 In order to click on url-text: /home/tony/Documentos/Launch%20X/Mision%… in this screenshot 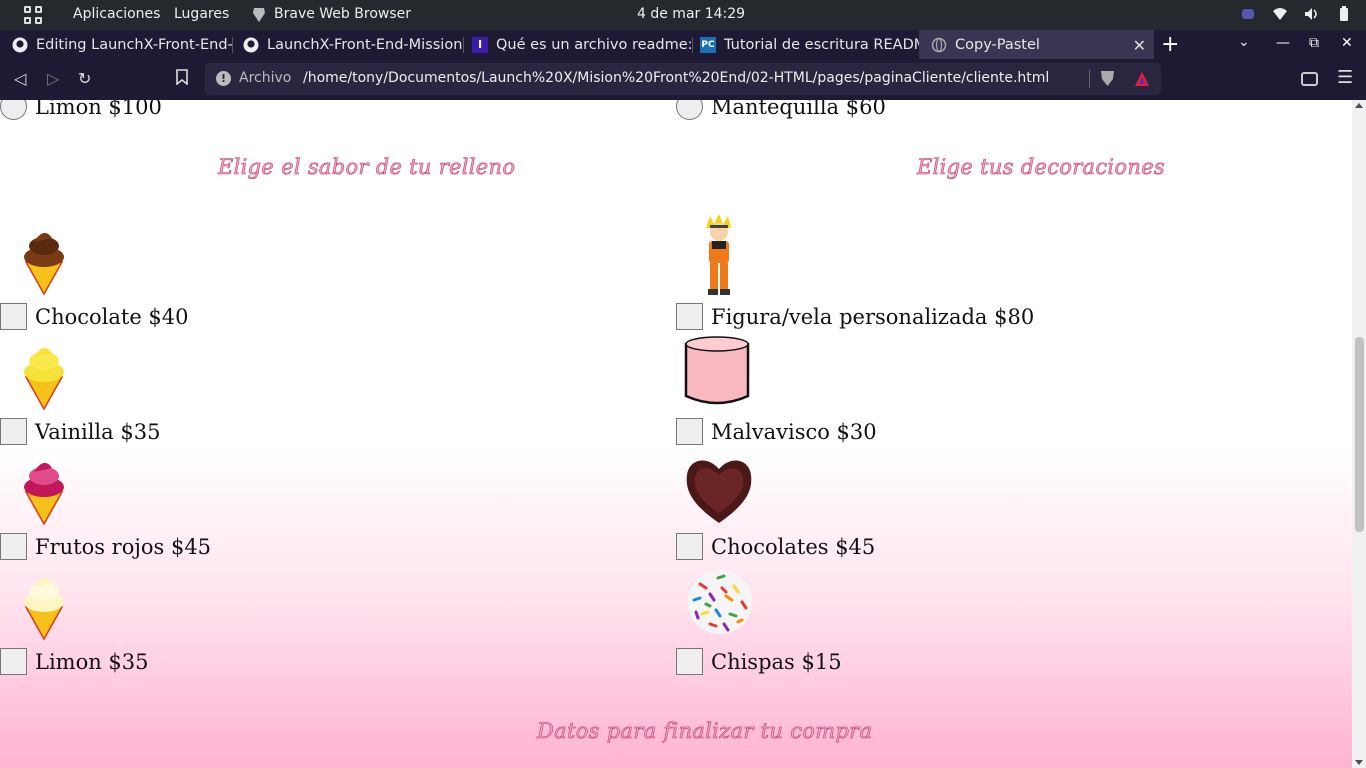, I will do `click(676, 78)`.